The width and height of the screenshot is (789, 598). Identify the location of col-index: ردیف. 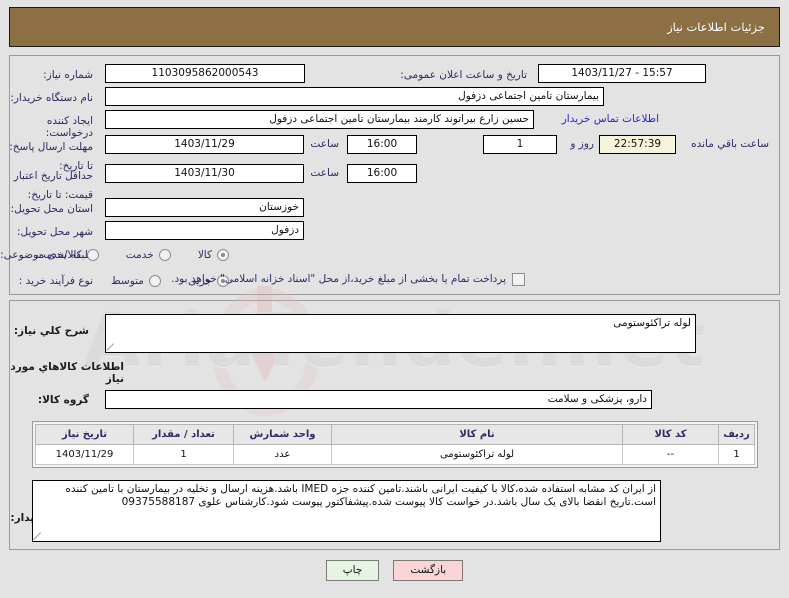
(736, 434).